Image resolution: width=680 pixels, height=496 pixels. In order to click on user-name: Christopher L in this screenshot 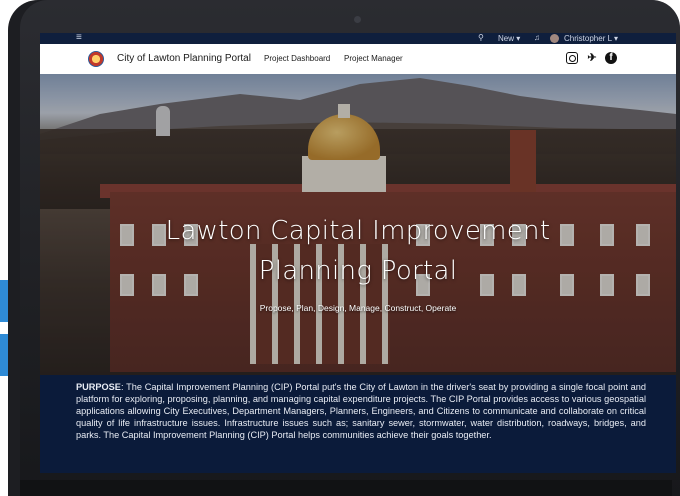, I will do `click(588, 38)`.